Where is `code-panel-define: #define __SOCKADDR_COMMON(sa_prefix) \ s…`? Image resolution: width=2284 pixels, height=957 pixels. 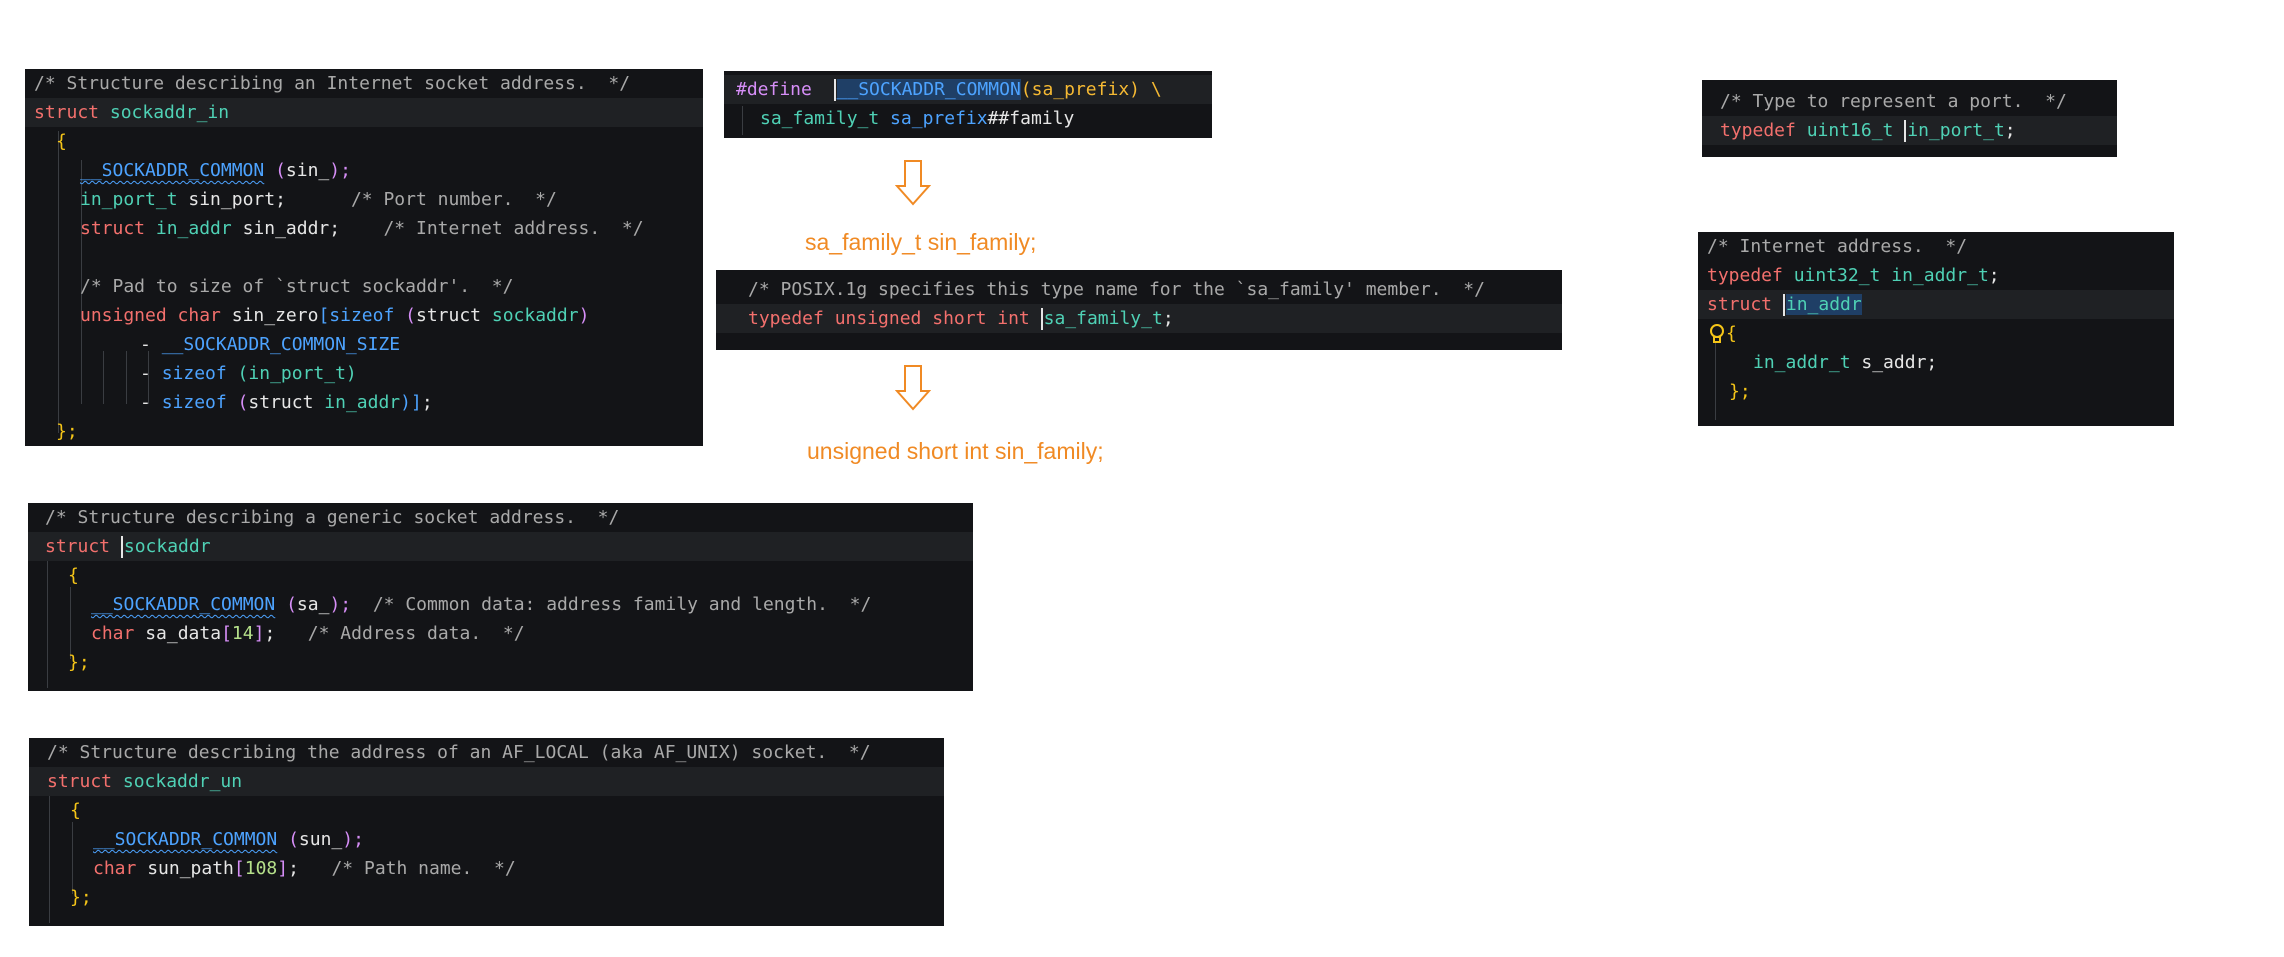 code-panel-define: #define __SOCKADDR_COMMON(sa_prefix) \ s… is located at coordinates (968, 104).